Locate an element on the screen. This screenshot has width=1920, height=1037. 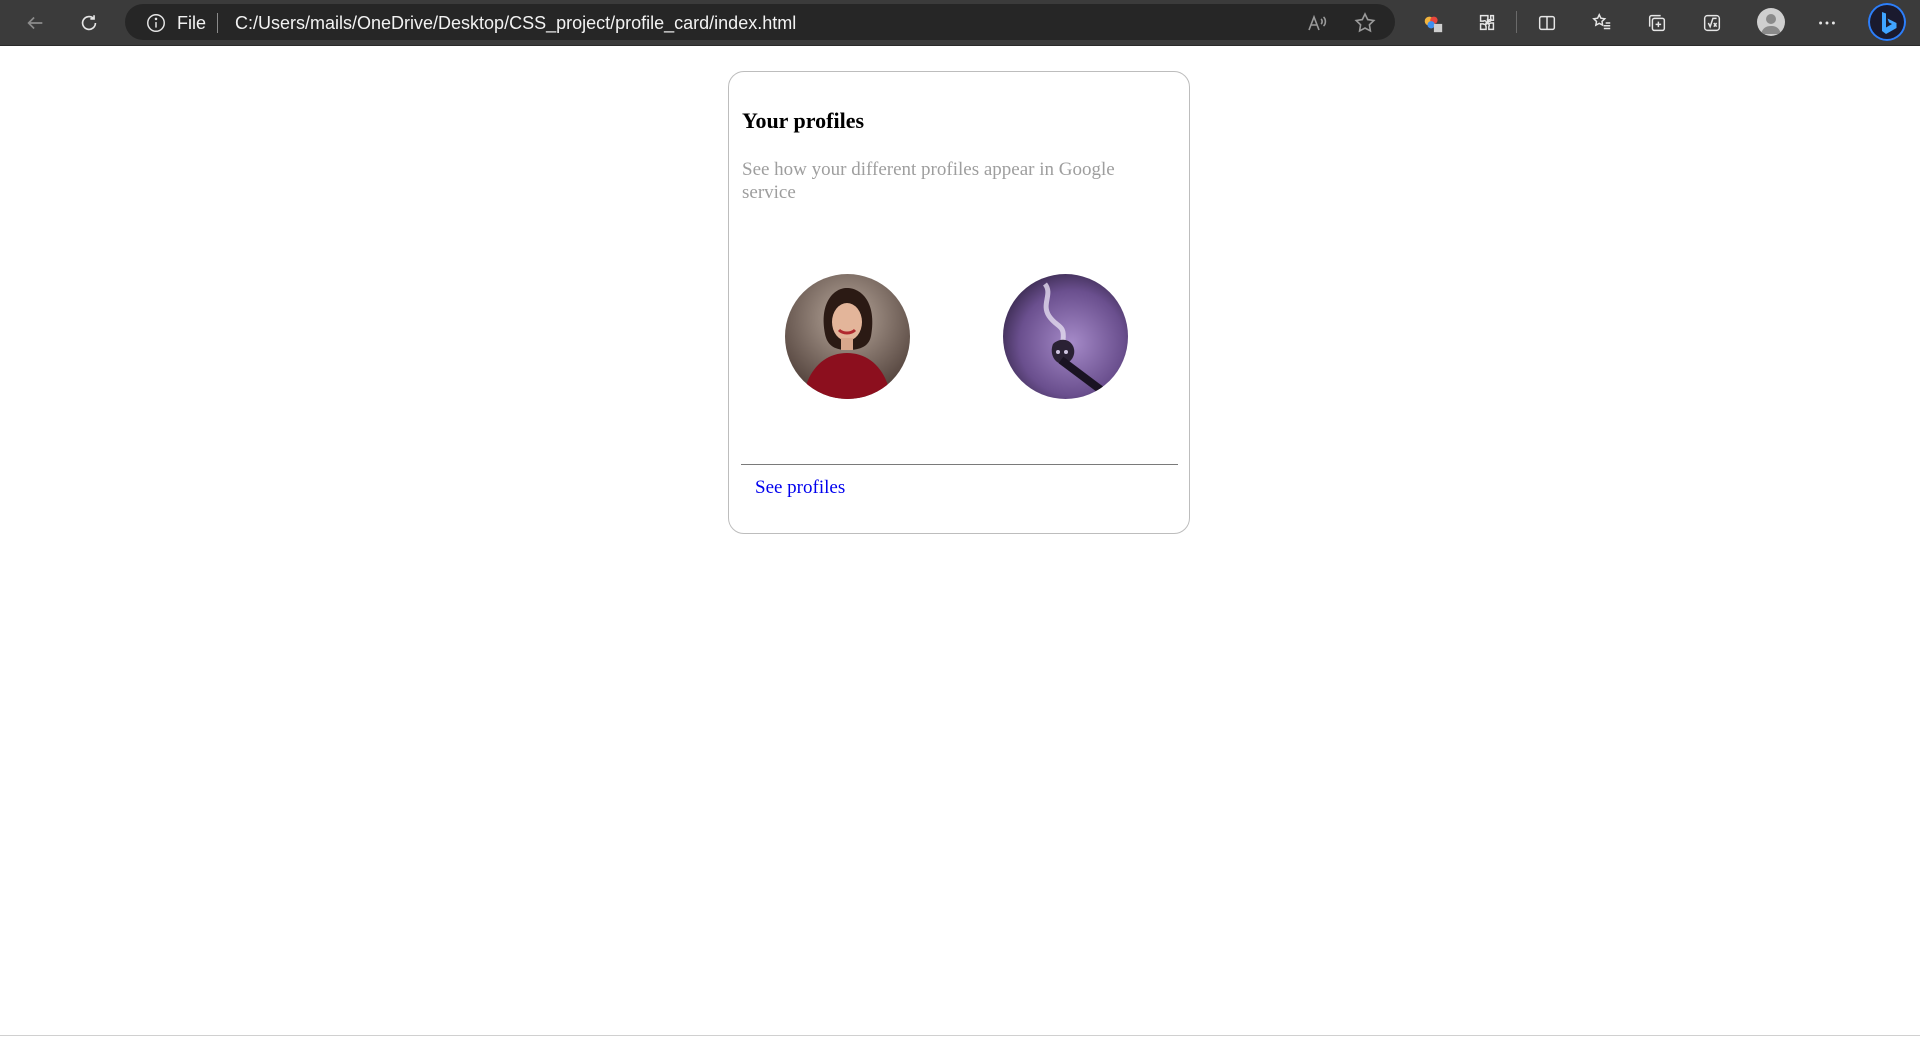
refresh-icon is located at coordinates (89, 23).